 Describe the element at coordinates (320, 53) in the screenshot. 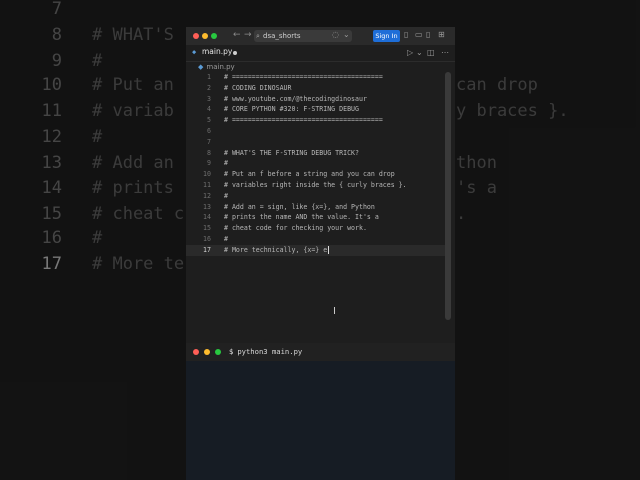

I see `tab-bar: ◆ main.py ▷ ⌄ ◫ ⋯` at that location.